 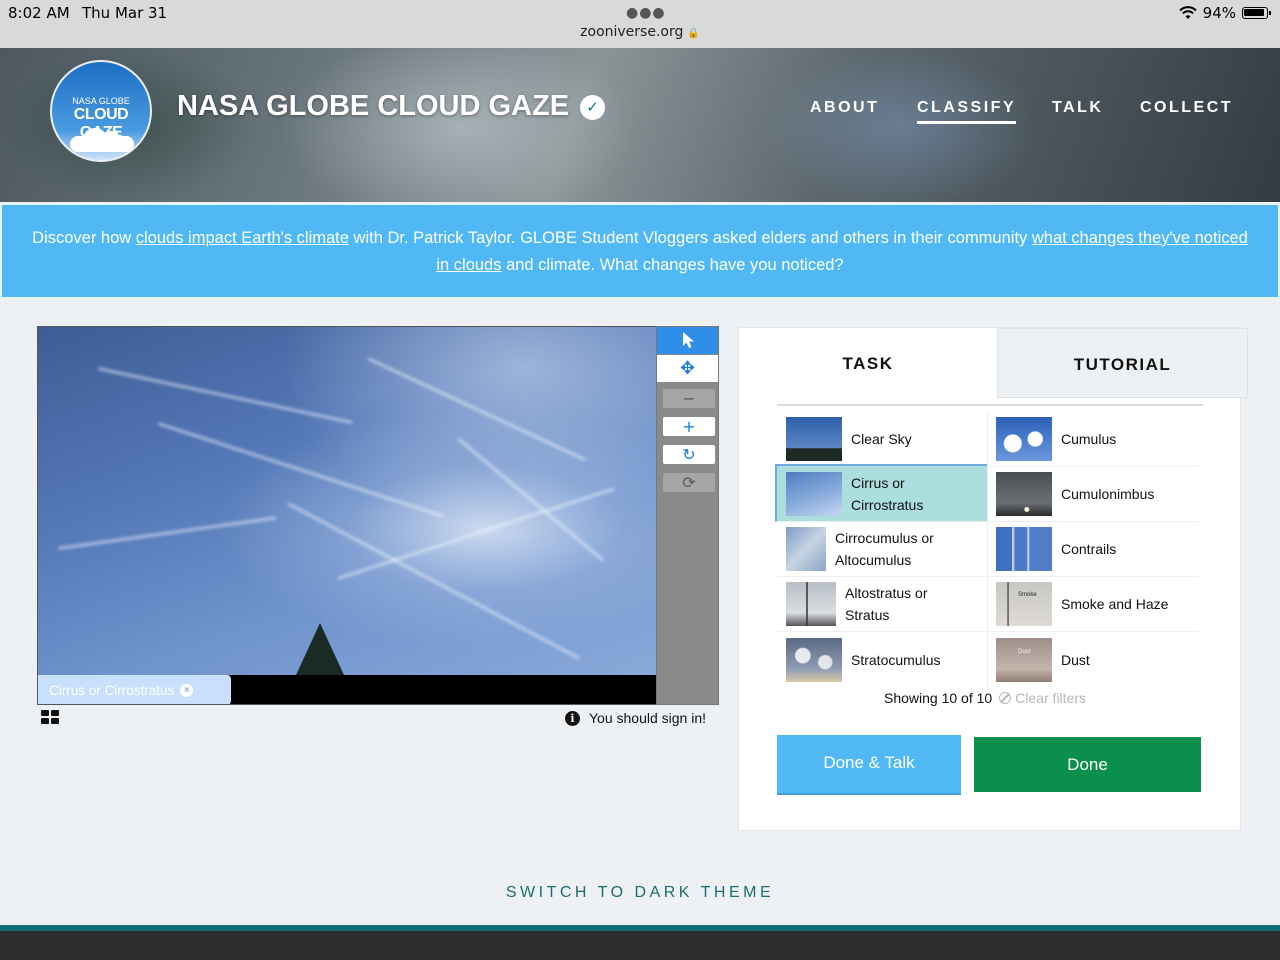 What do you see at coordinates (101, 101) in the screenshot?
I see `logo-line-1: NASA GLOBE` at bounding box center [101, 101].